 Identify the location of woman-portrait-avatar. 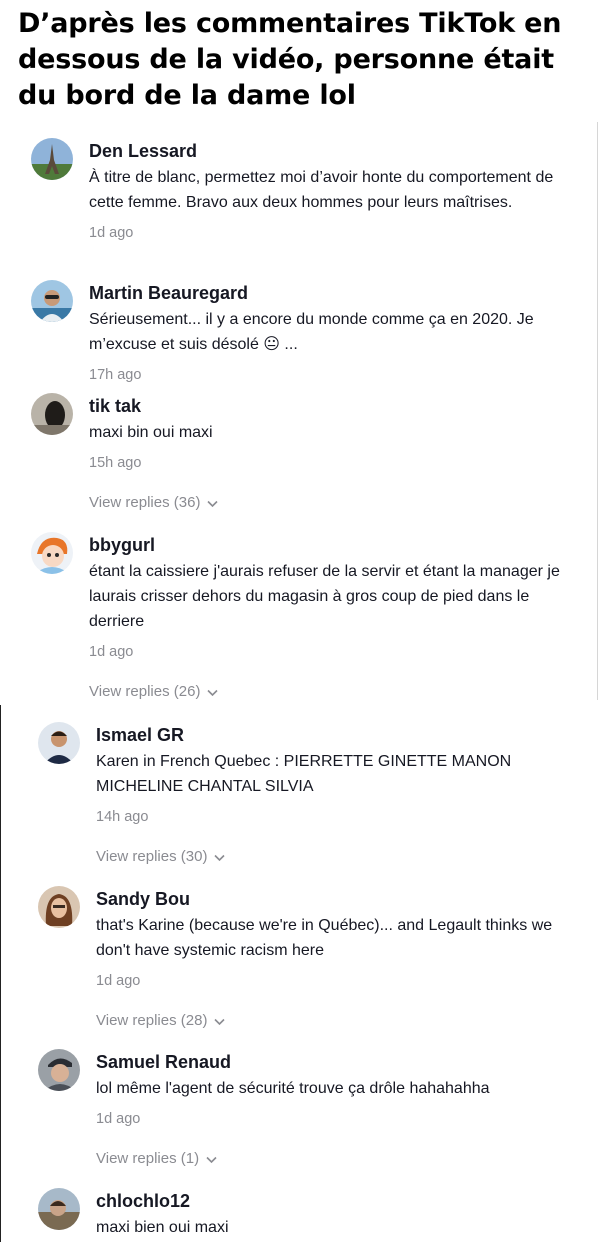
(59, 907).